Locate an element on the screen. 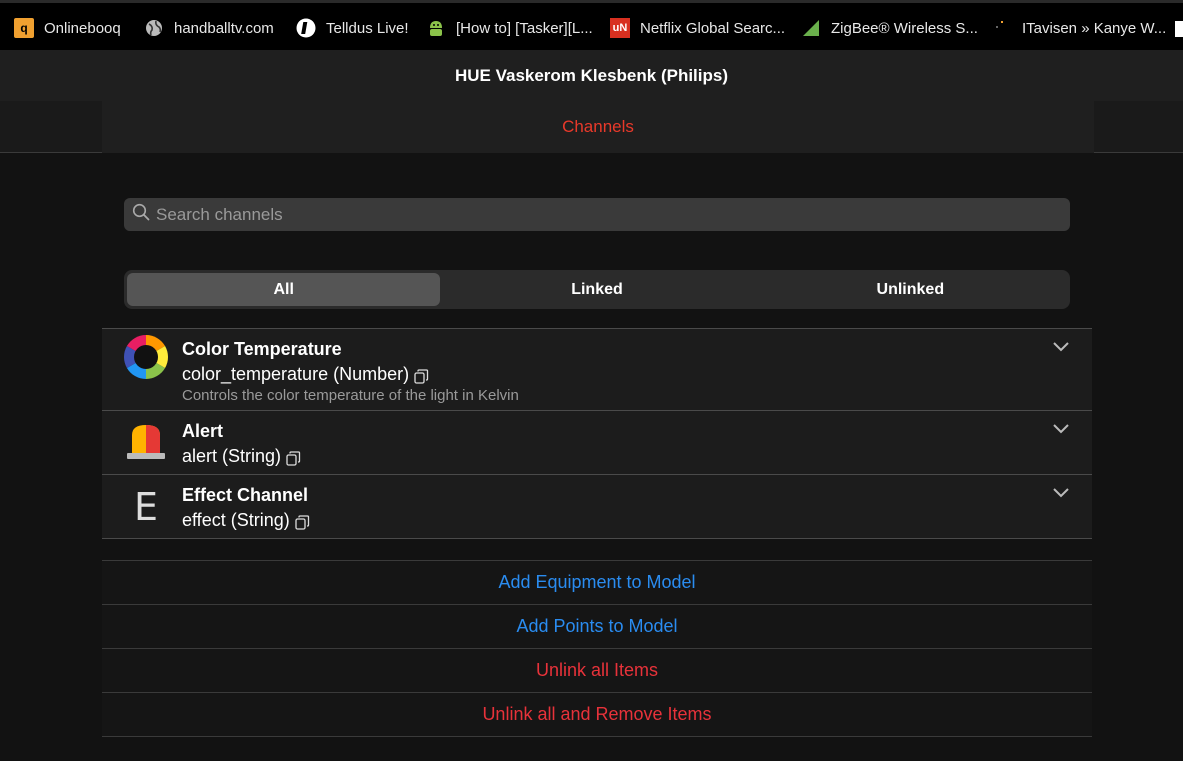 This screenshot has height=761, width=1183. unogs-logo-icon: uN is located at coordinates (620, 28).